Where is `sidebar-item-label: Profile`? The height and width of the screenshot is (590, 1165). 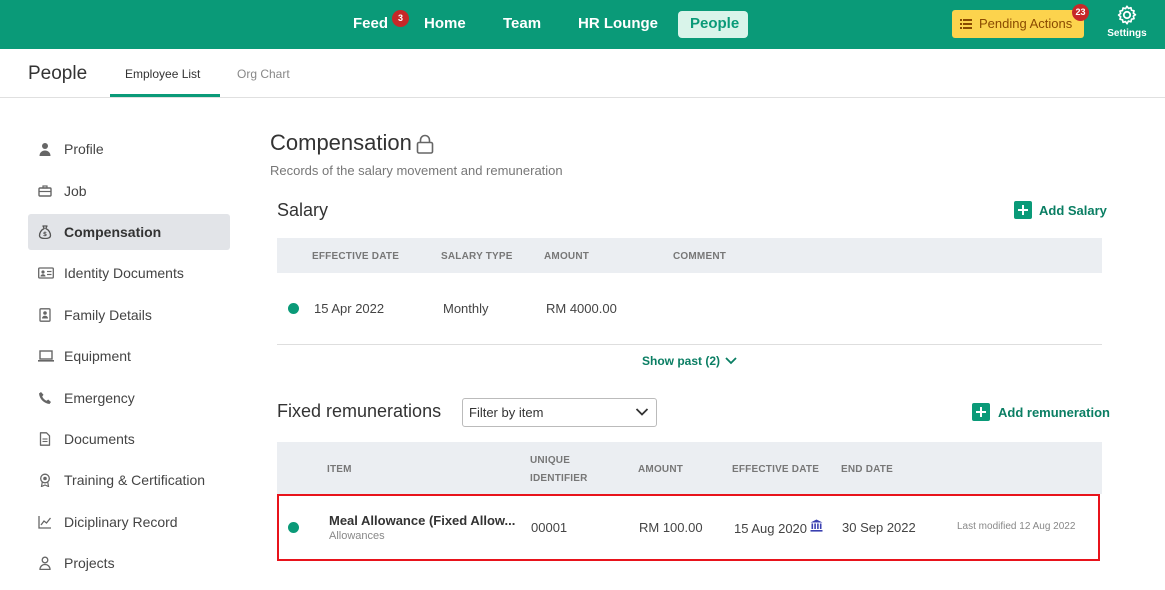
sidebar-item-label: Profile is located at coordinates (84, 149).